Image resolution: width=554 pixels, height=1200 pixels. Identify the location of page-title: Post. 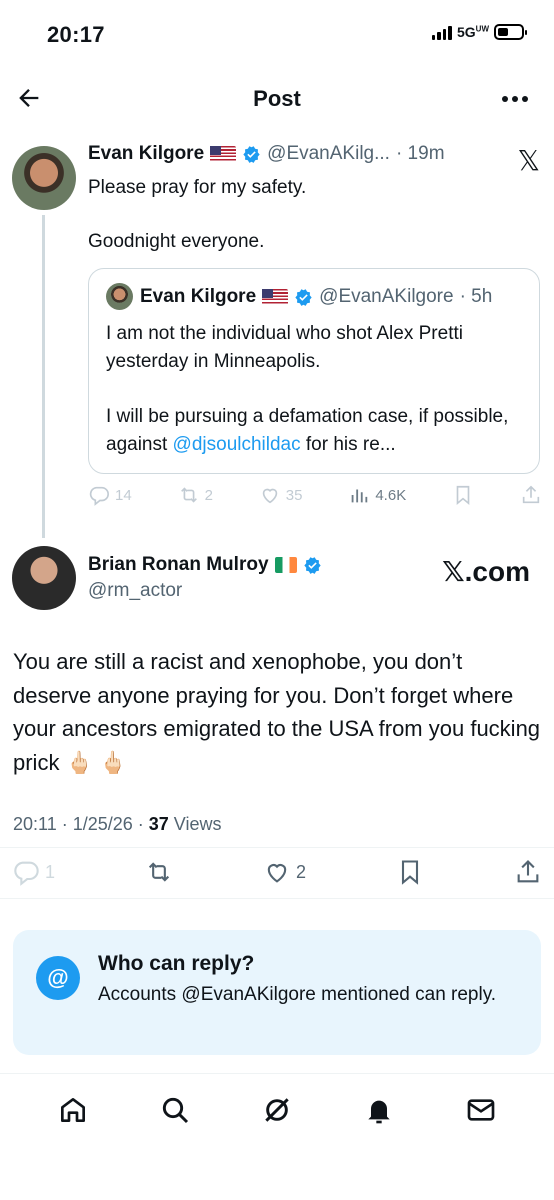
(277, 98).